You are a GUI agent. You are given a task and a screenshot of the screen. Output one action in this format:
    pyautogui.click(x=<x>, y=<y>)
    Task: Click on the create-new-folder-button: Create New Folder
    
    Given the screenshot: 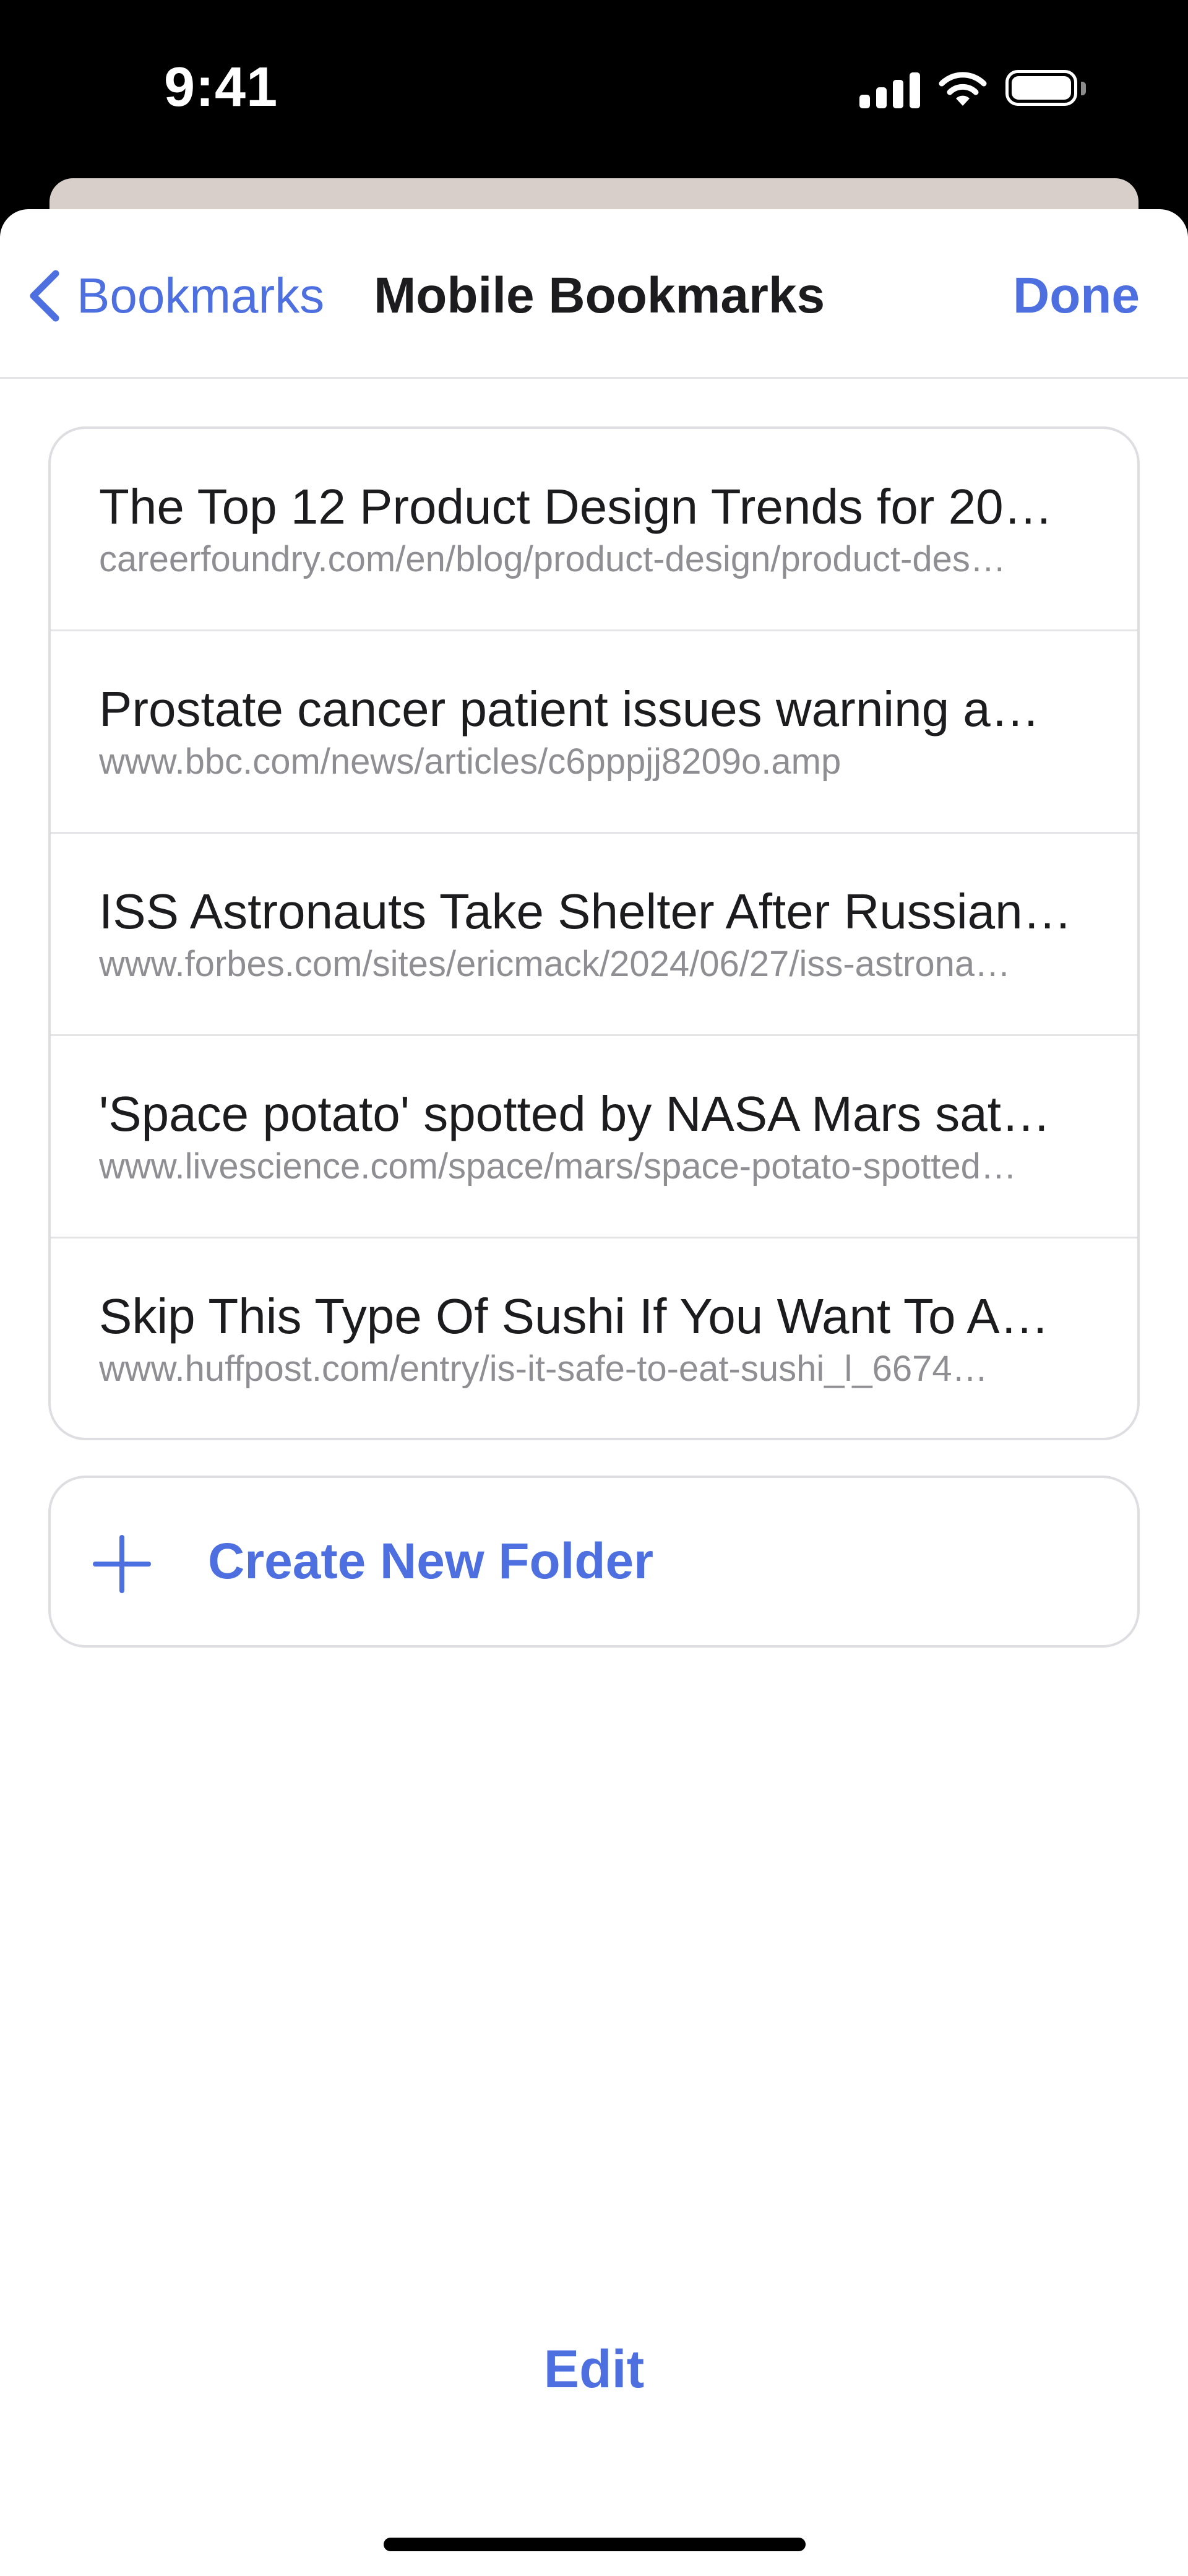 What is the action you would take?
    pyautogui.click(x=594, y=1562)
    